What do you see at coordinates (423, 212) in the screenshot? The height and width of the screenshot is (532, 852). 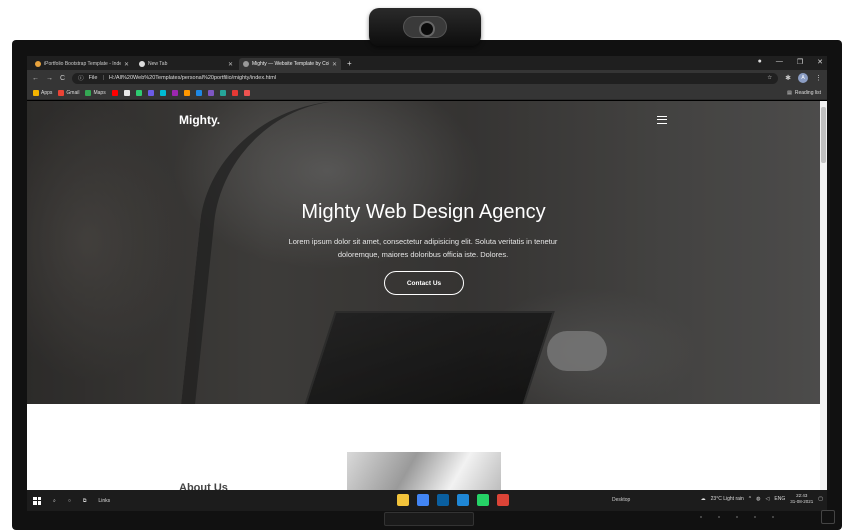 I see `hero-title: Mighty Web Design Agency` at bounding box center [423, 212].